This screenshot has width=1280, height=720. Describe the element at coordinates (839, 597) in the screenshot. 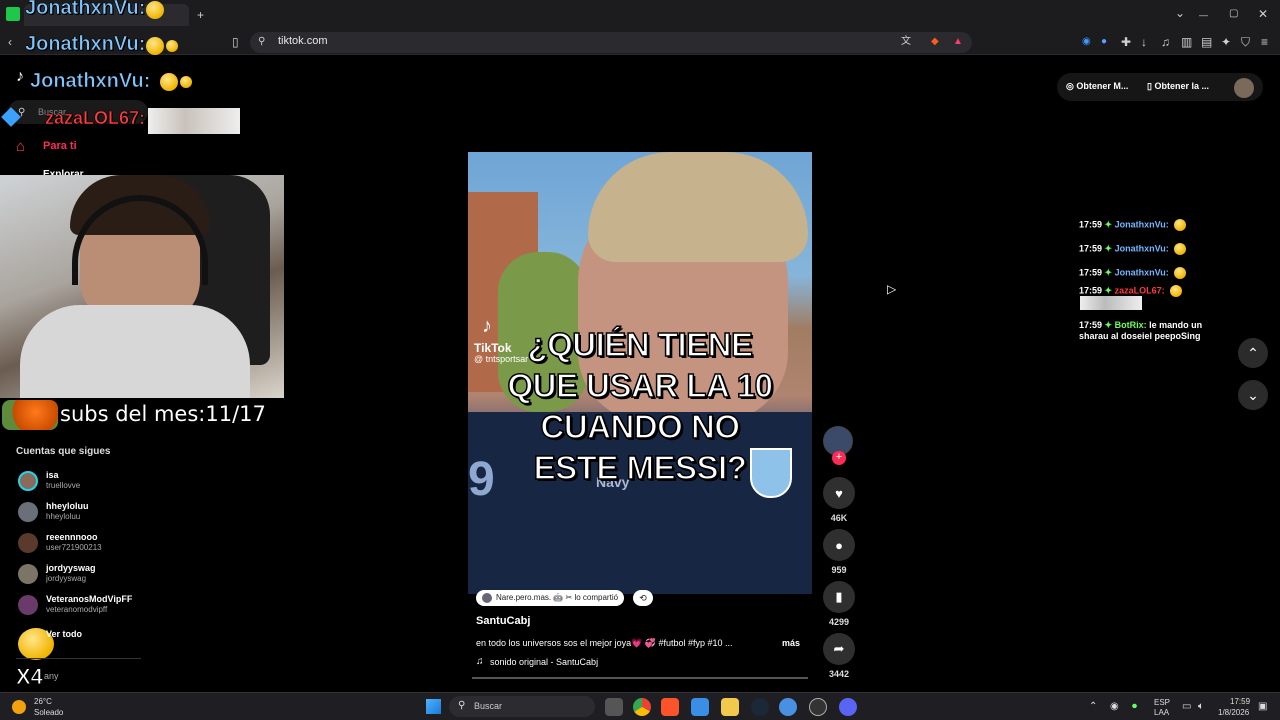

I see `save-button: ▮` at that location.